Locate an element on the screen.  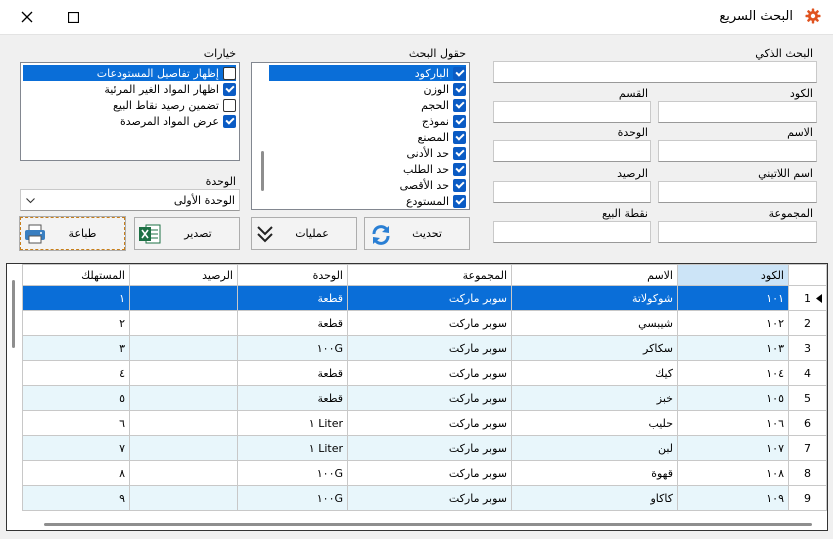
name-input is located at coordinates (737, 151).